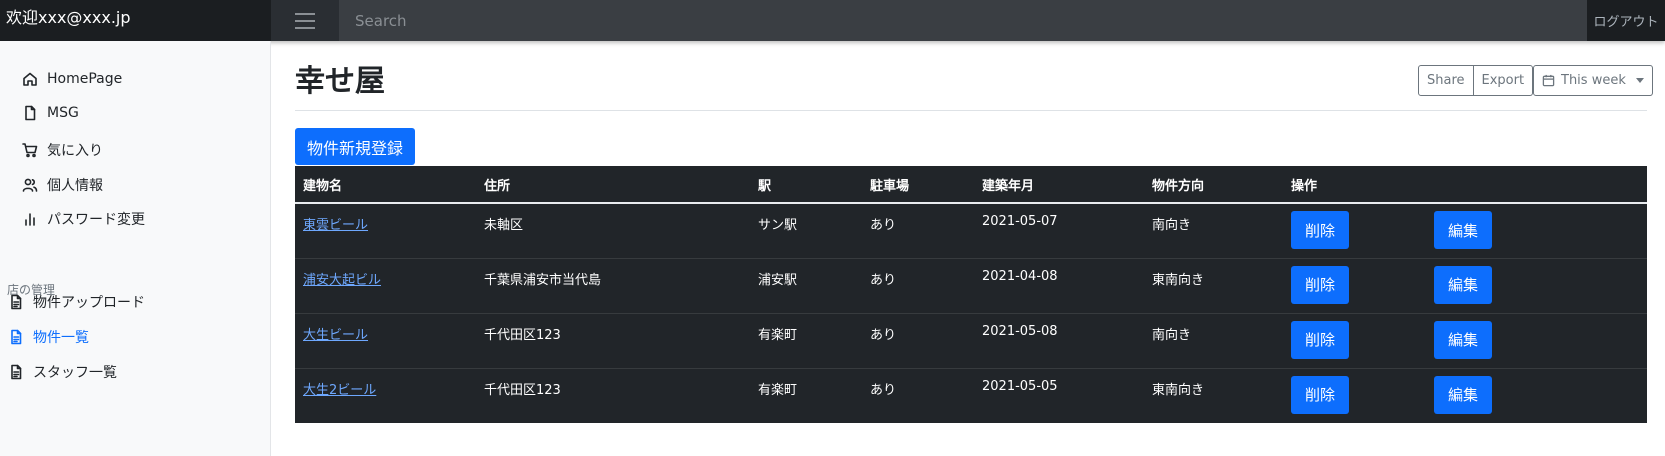 Image resolution: width=1665 pixels, height=456 pixels. I want to click on menu-toggle-button, so click(305, 20).